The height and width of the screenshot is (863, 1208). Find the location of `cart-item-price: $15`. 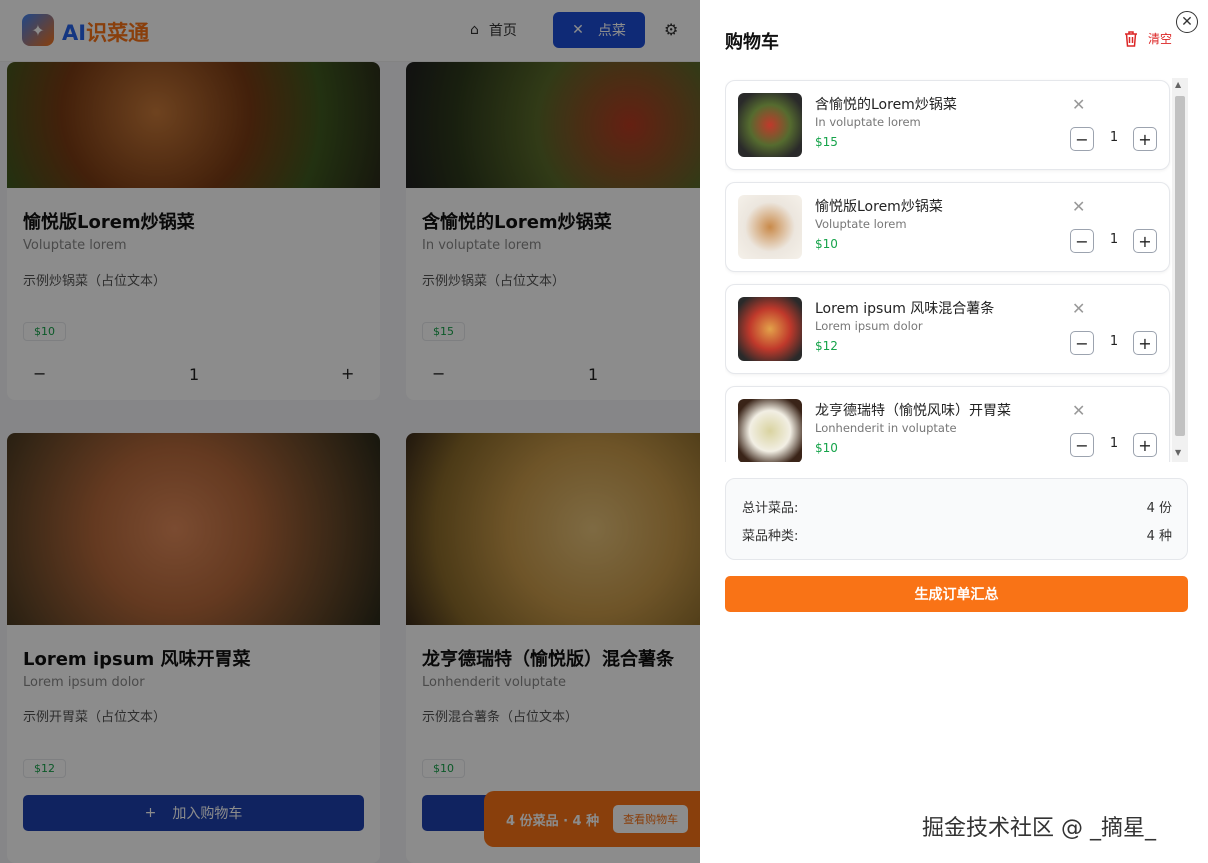

cart-item-price: $15 is located at coordinates (826, 142).